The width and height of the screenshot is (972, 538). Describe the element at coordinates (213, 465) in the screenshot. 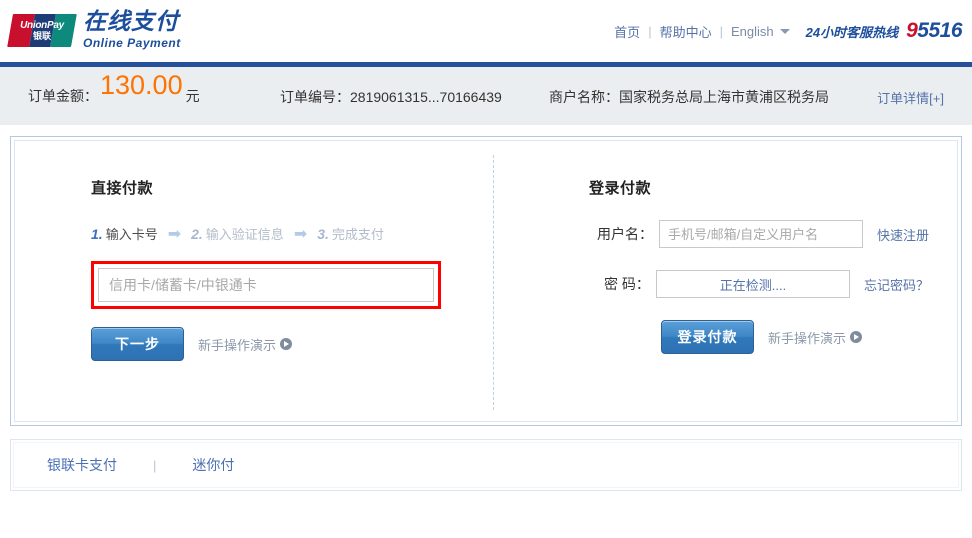

I see `tab-mini-pay: 迷你付` at that location.